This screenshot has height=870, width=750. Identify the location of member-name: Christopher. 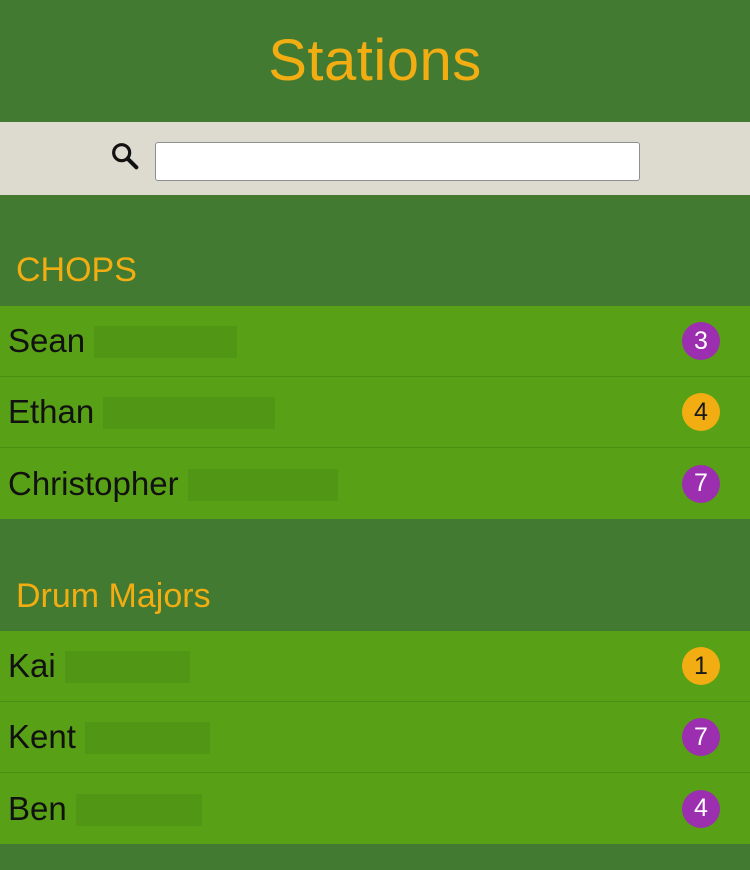
(93, 483).